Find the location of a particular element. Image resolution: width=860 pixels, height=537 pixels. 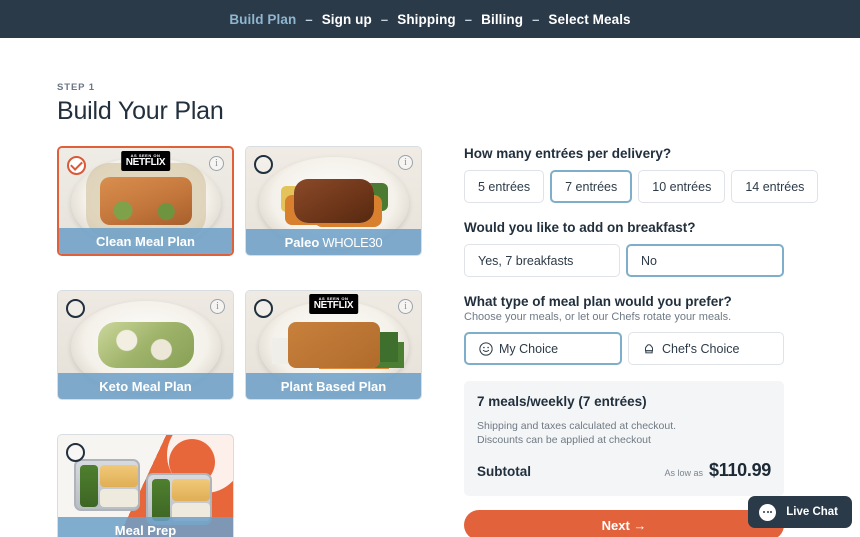

nav-step-select-meals: Select Meals is located at coordinates (589, 19).